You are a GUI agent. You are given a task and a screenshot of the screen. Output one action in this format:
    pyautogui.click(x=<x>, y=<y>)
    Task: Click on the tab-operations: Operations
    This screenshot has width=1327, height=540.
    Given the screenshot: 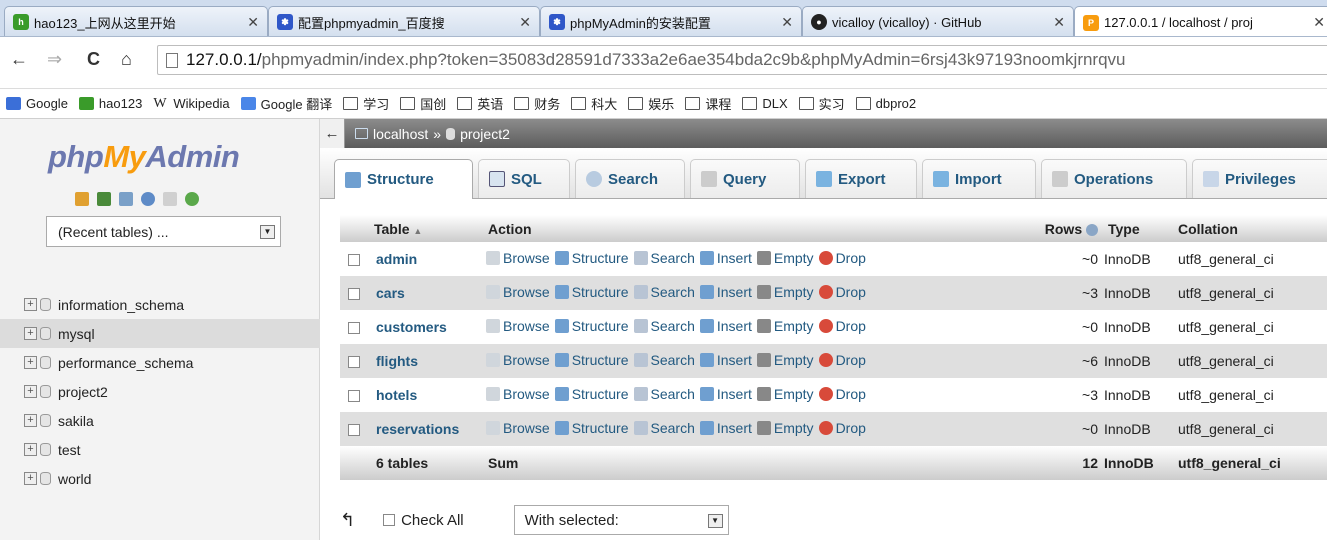 What is the action you would take?
    pyautogui.click(x=1114, y=178)
    